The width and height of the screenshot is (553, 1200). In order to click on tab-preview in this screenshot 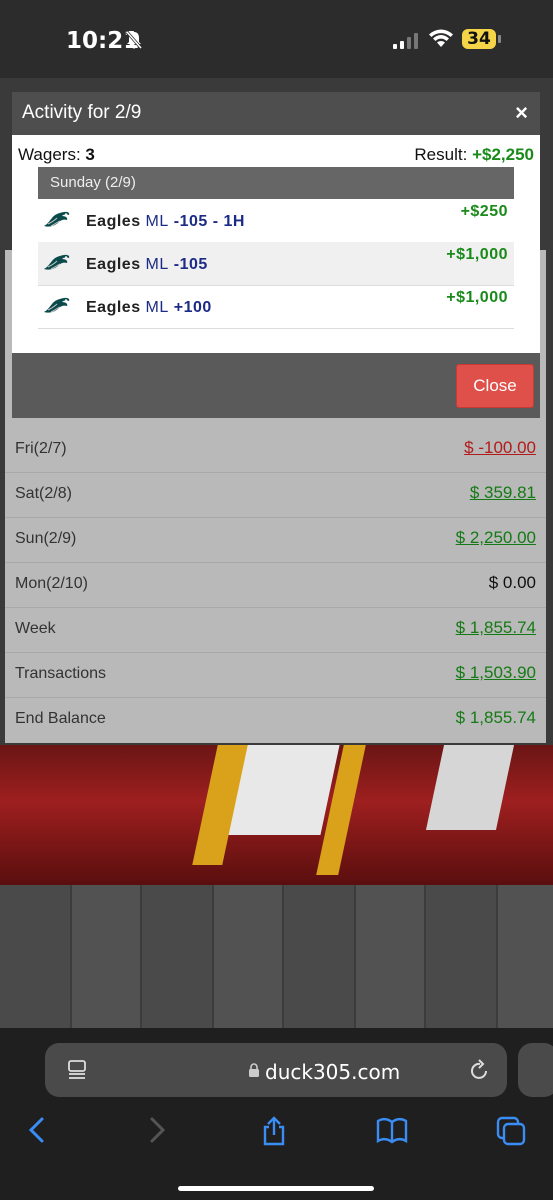, I will do `click(535, 1070)`.